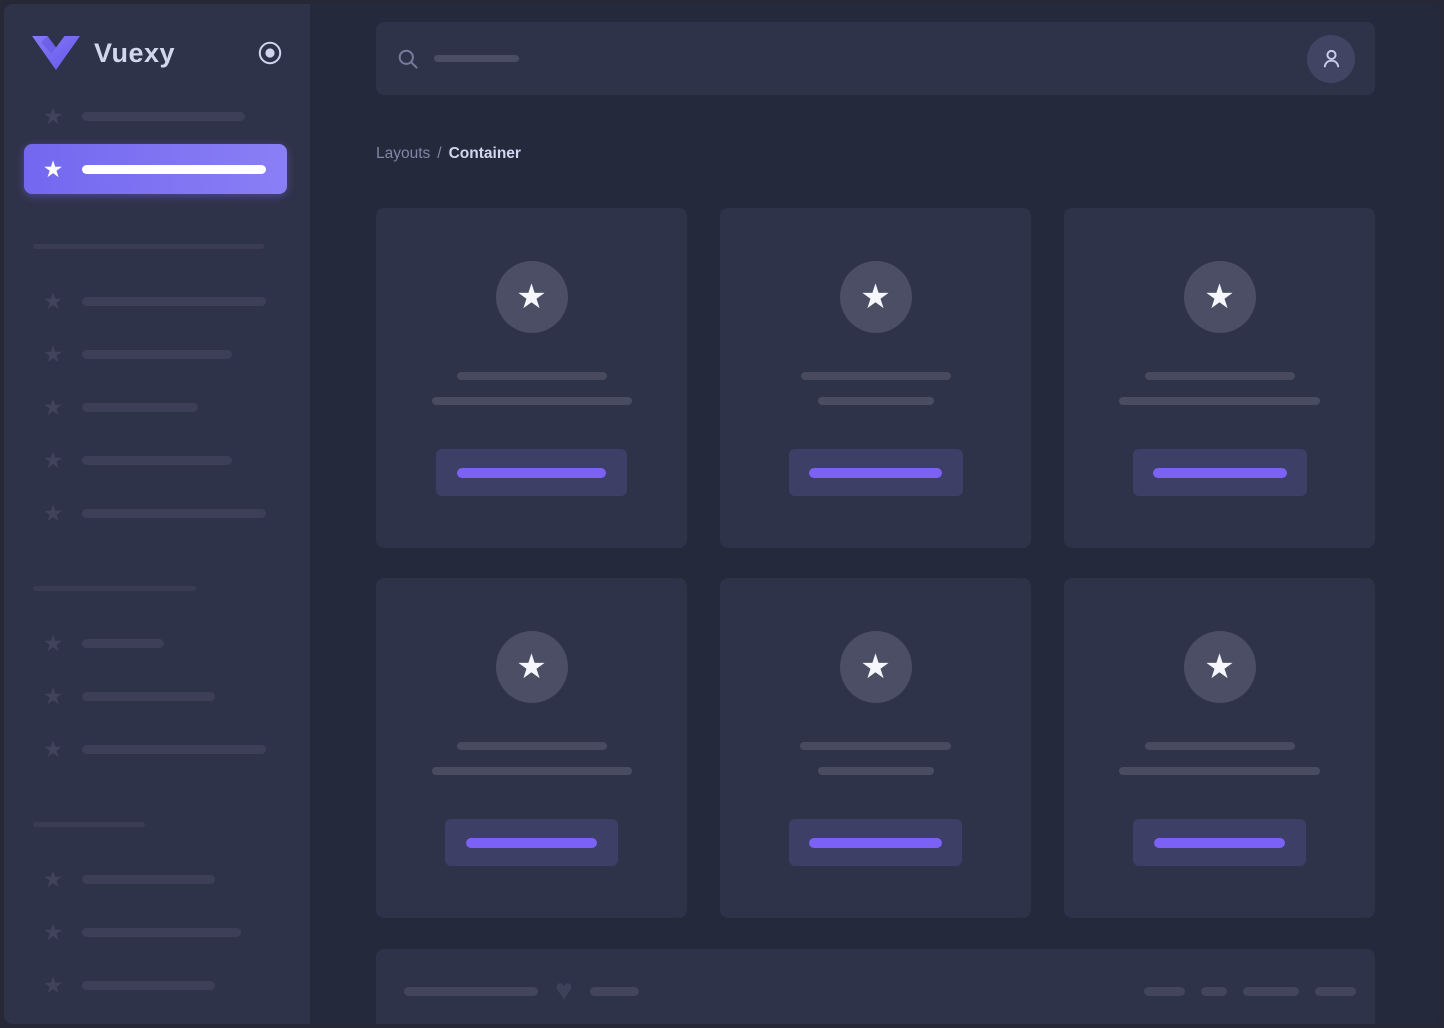  I want to click on footer-links, so click(1250, 991).